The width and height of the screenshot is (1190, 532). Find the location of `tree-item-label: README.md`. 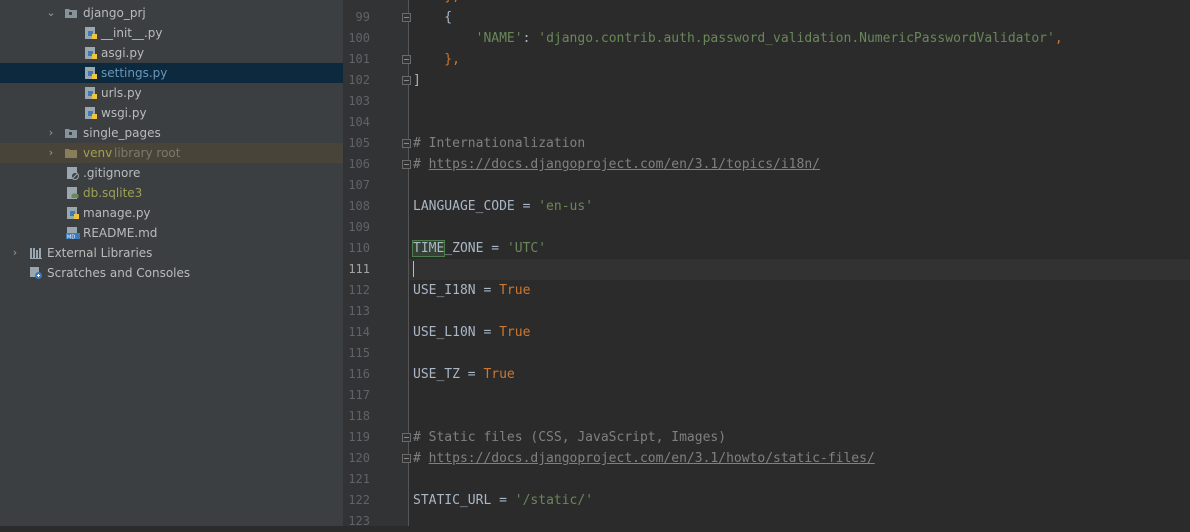

tree-item-label: README.md is located at coordinates (120, 233).